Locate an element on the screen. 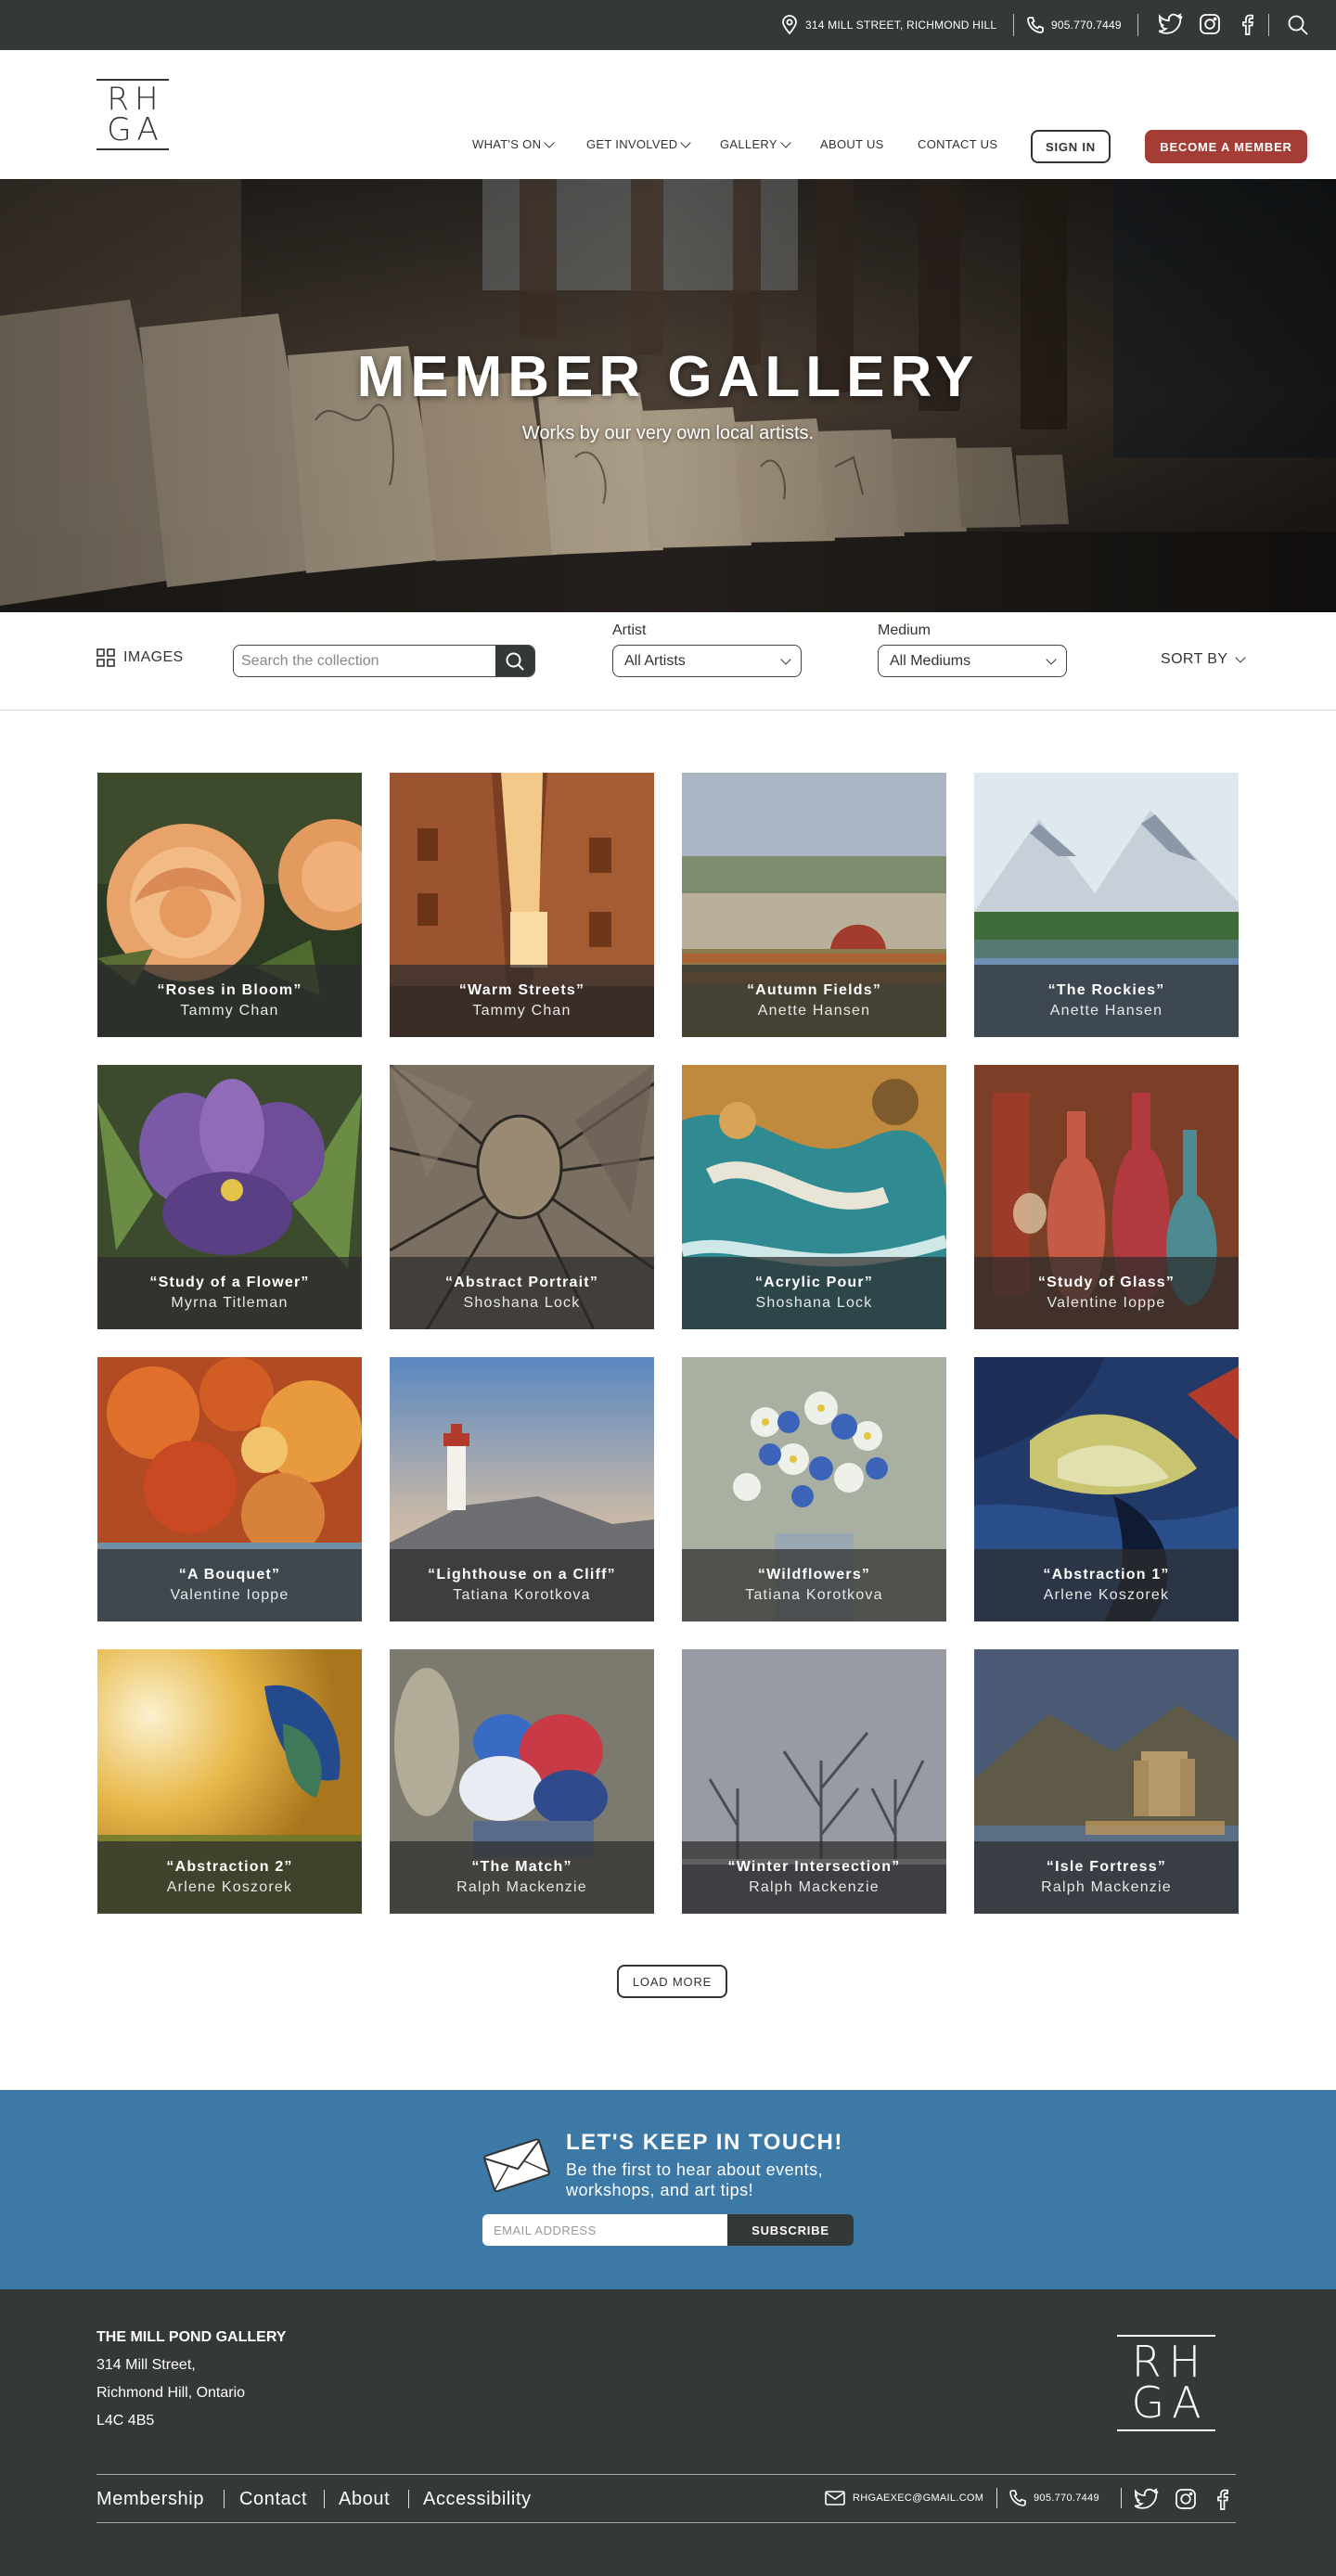 The height and width of the screenshot is (2576, 1336). email-field is located at coordinates (605, 2230).